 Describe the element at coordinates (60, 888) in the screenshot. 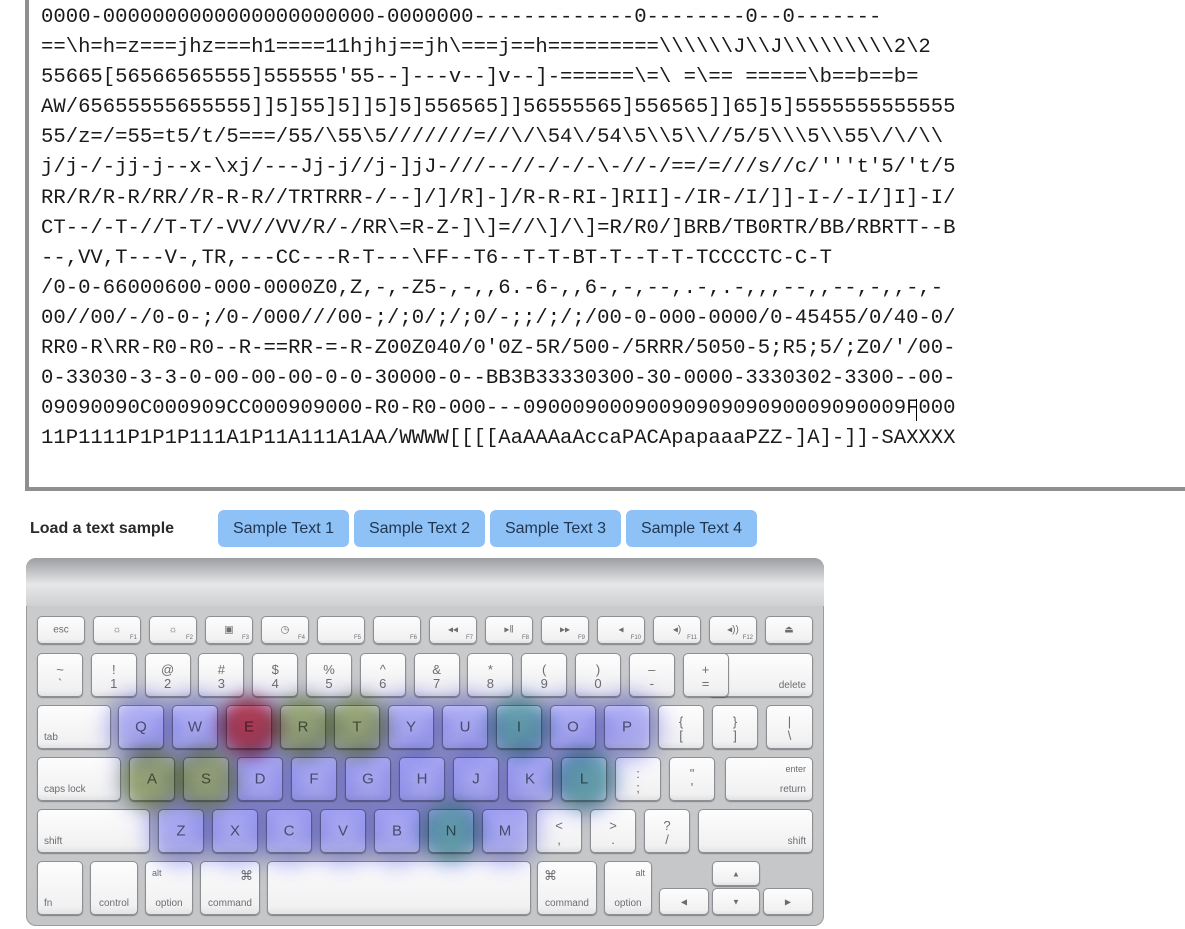

I see `key-fn: fn` at that location.